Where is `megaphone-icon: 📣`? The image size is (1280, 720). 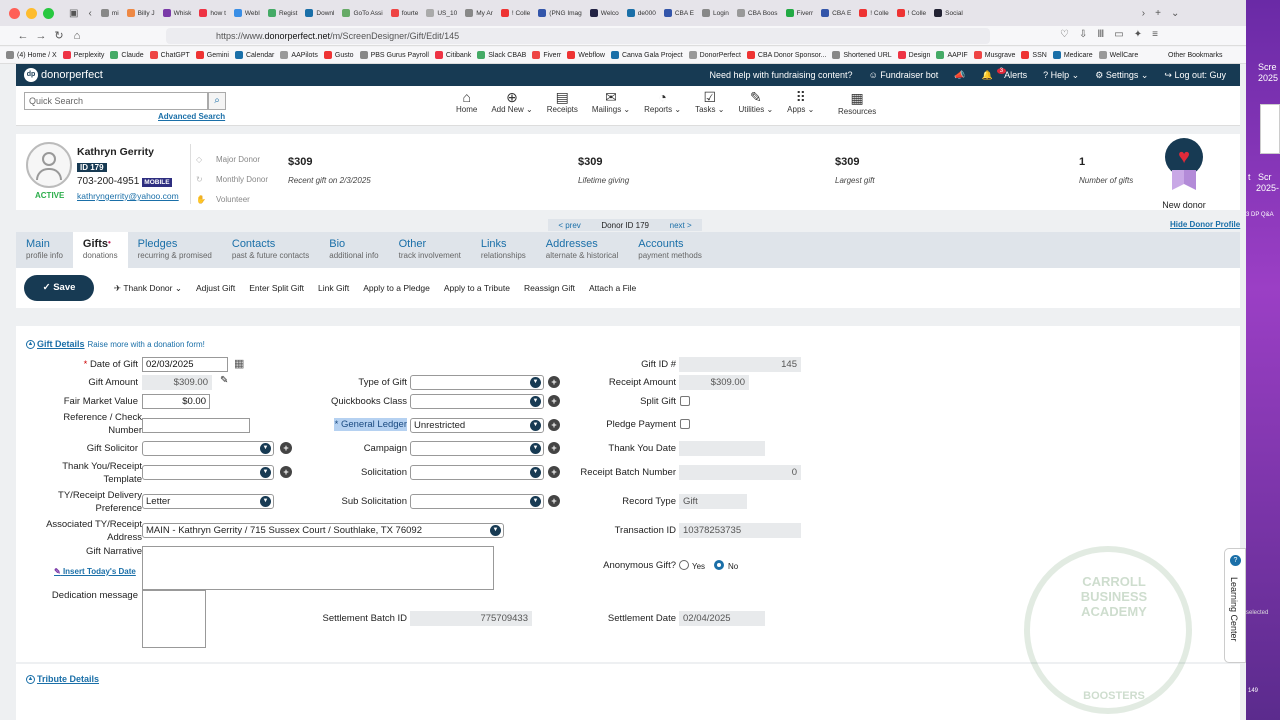 megaphone-icon: 📣 is located at coordinates (959, 75).